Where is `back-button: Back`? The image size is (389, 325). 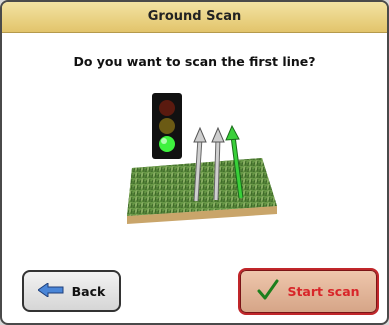 back-button: Back is located at coordinates (71, 291).